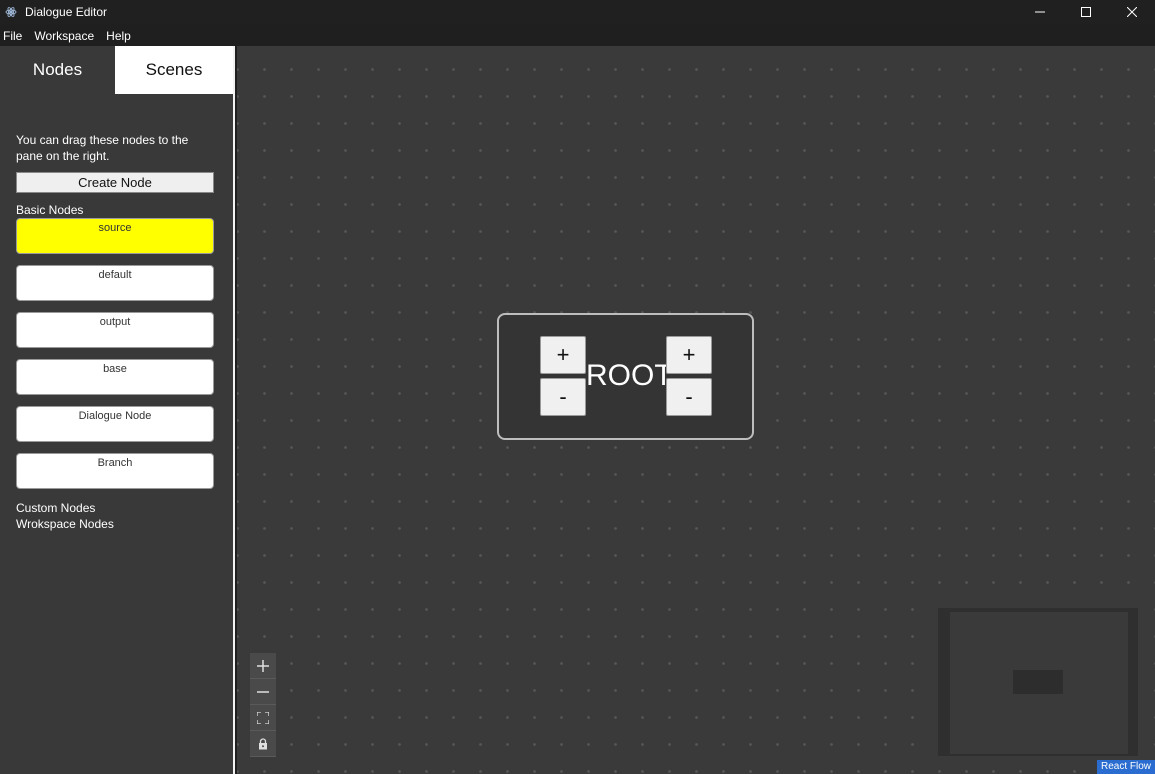  I want to click on sidebar-tabs: Nodes Scenes, so click(116, 70).